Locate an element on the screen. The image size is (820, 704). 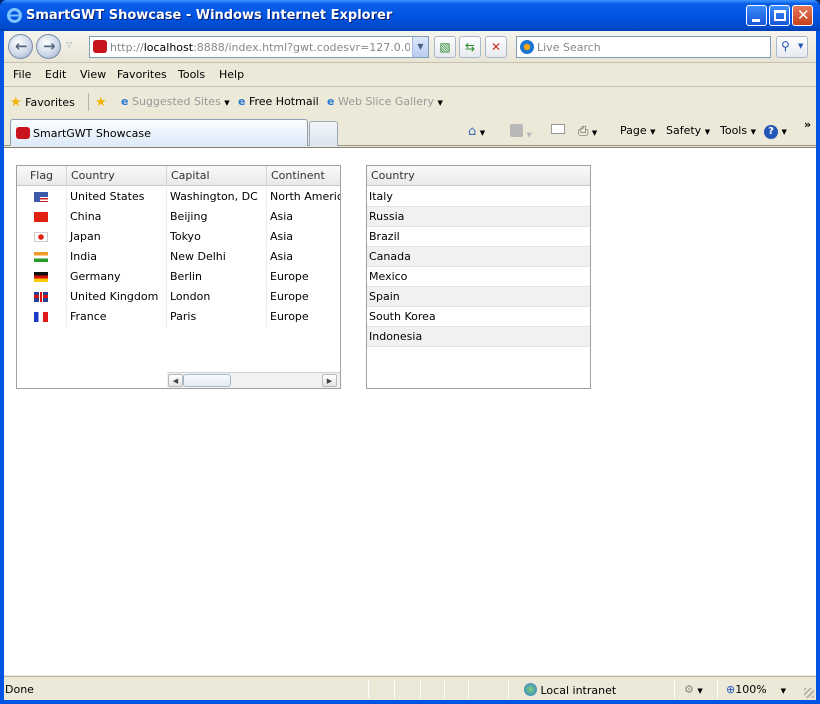
list-item: Russia is located at coordinates (478, 217).